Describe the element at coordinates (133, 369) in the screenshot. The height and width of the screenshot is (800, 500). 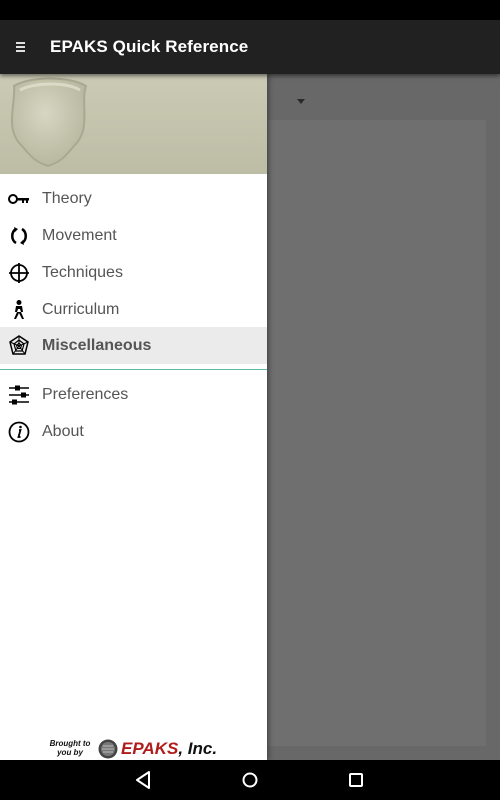
I see `drawer-divider` at that location.